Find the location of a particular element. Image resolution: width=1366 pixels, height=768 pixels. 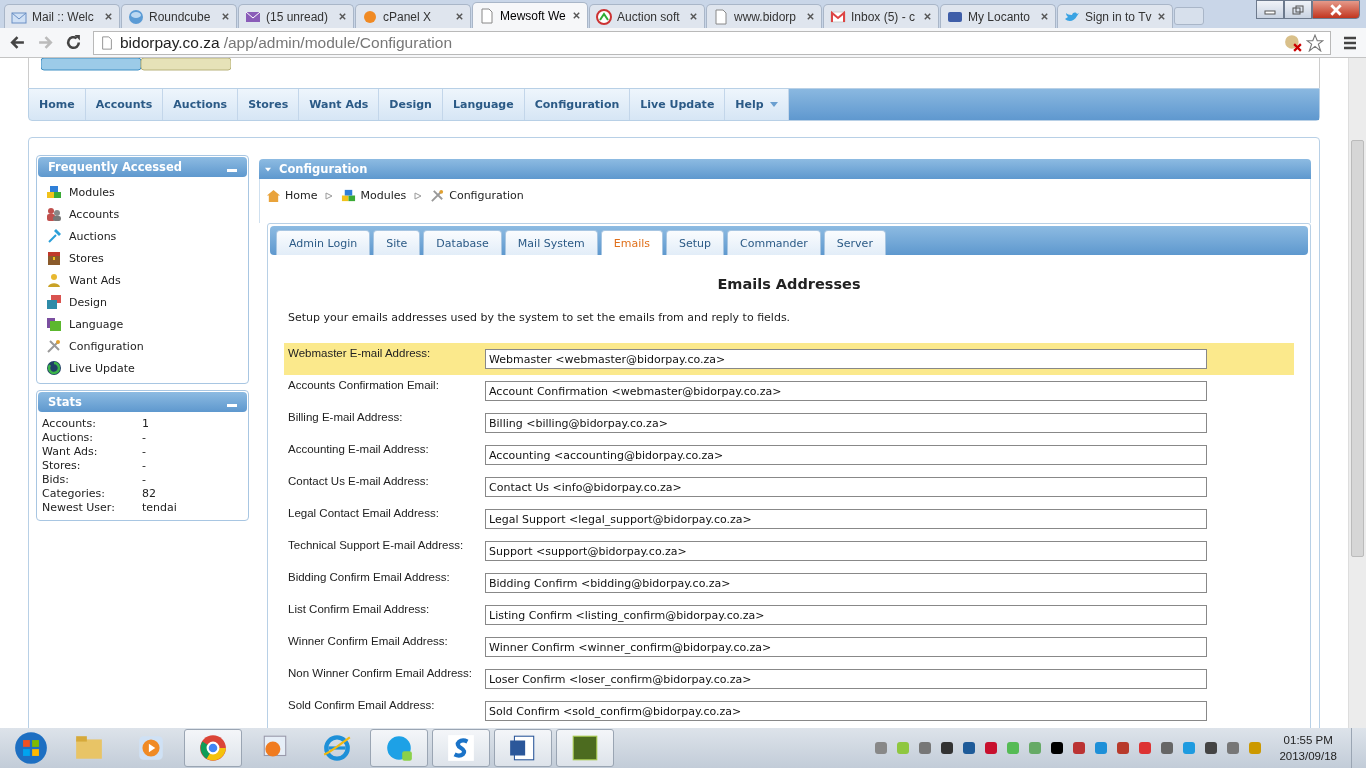

minimize-button is located at coordinates (1270, 9).